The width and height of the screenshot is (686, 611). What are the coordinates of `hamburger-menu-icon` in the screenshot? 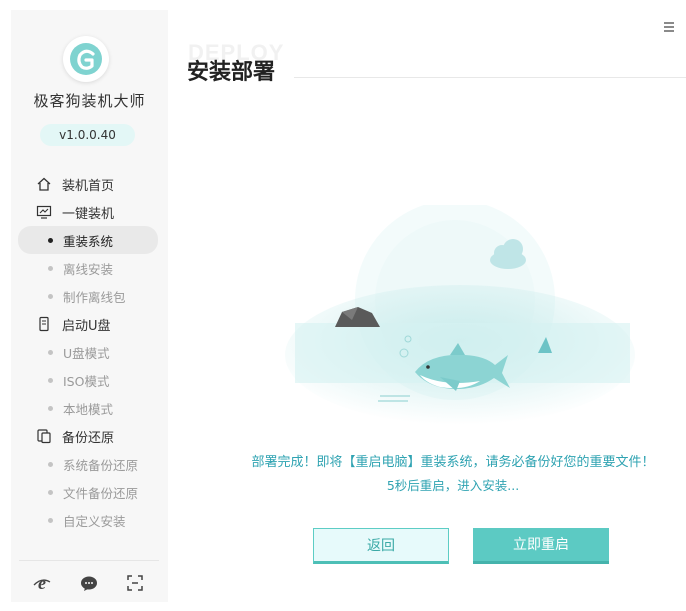 It's located at (669, 27).